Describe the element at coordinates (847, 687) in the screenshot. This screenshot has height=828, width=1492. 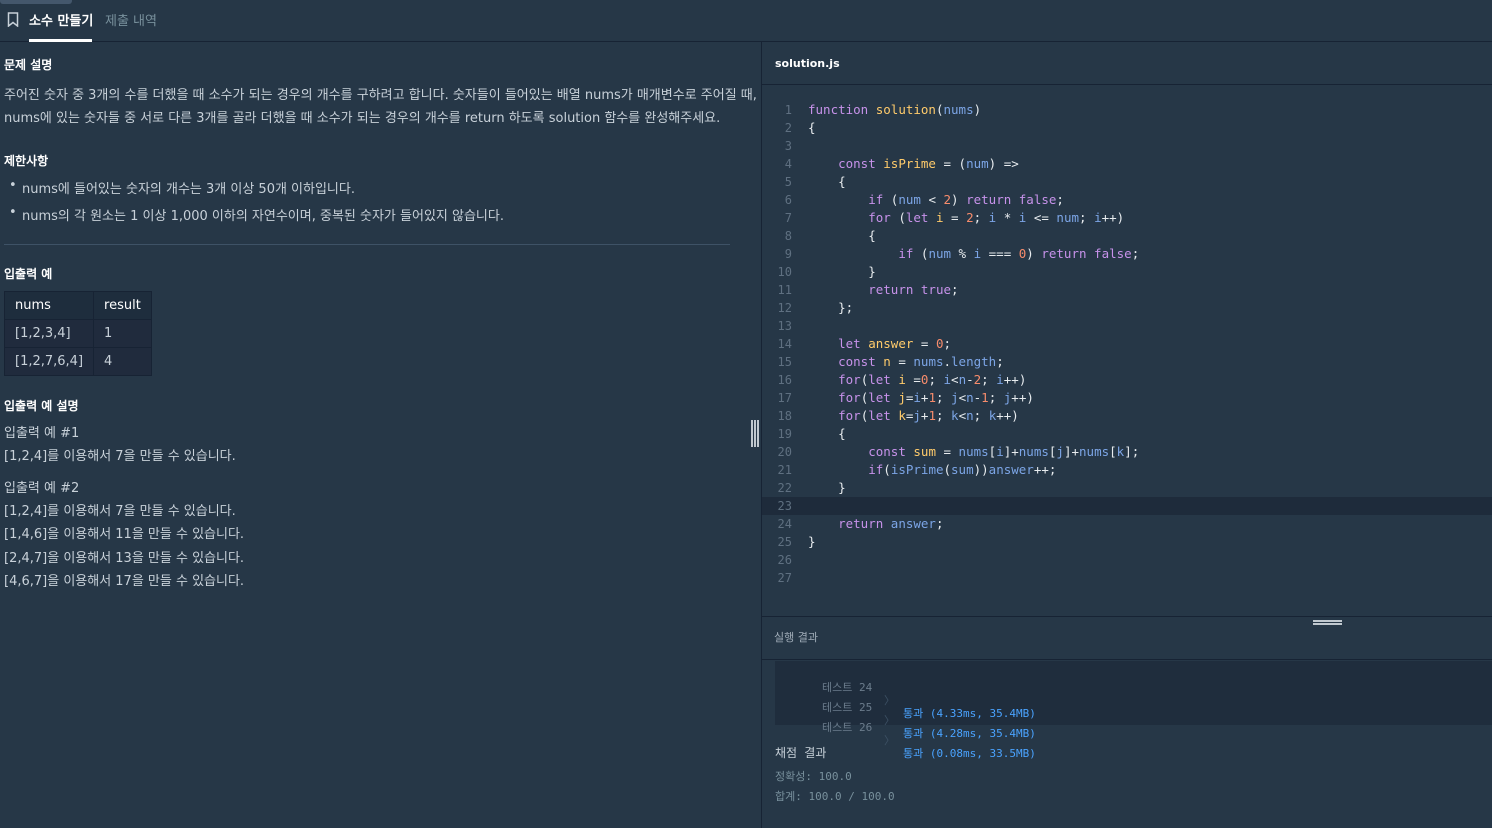
I see `test-name: 테스트 24` at that location.